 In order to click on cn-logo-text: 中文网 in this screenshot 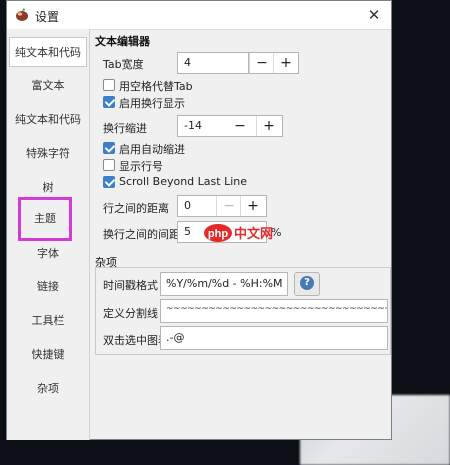, I will do `click(253, 234)`.